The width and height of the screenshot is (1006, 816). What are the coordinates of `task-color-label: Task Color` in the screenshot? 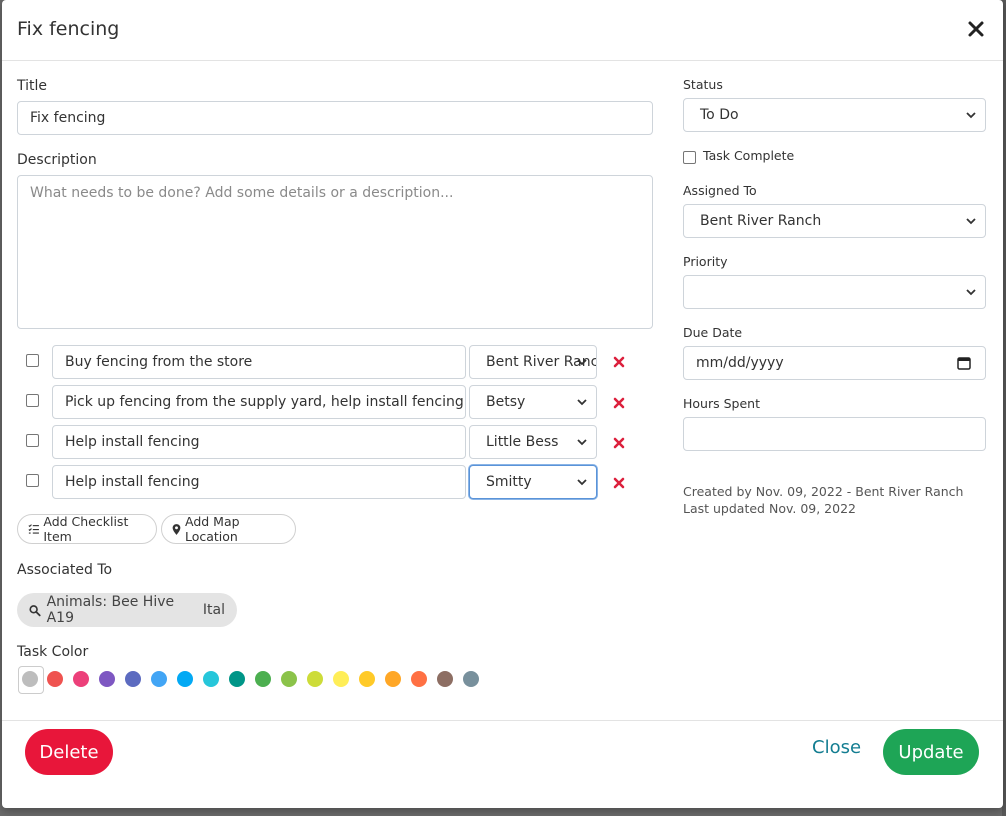 It's located at (53, 652).